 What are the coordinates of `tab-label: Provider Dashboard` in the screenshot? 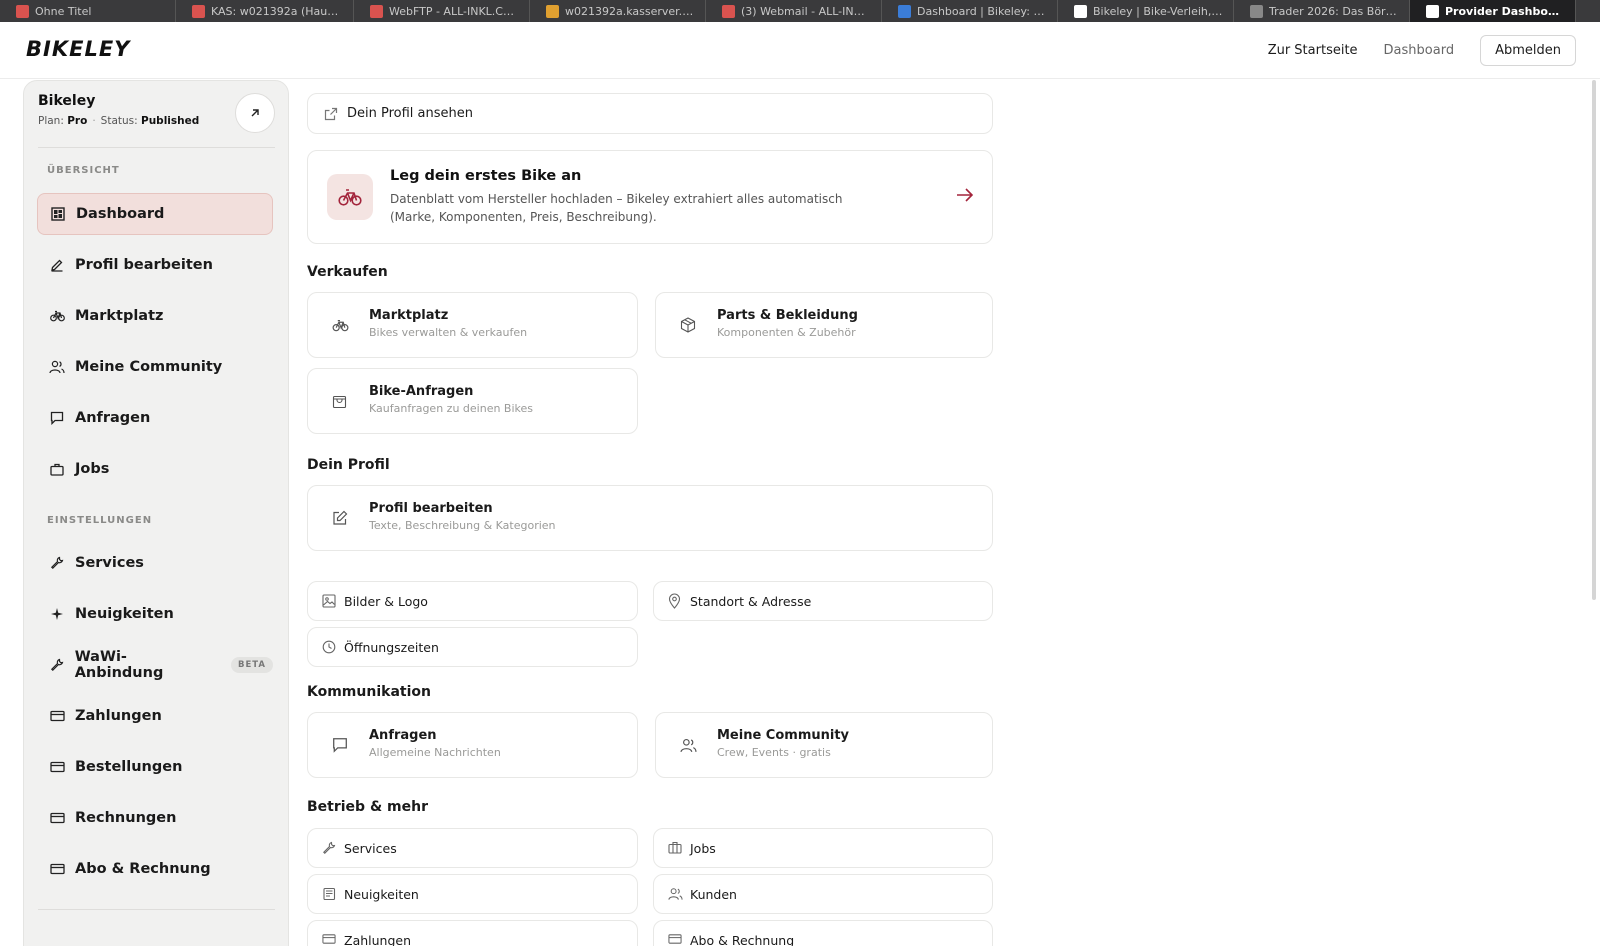 It's located at (1505, 11).